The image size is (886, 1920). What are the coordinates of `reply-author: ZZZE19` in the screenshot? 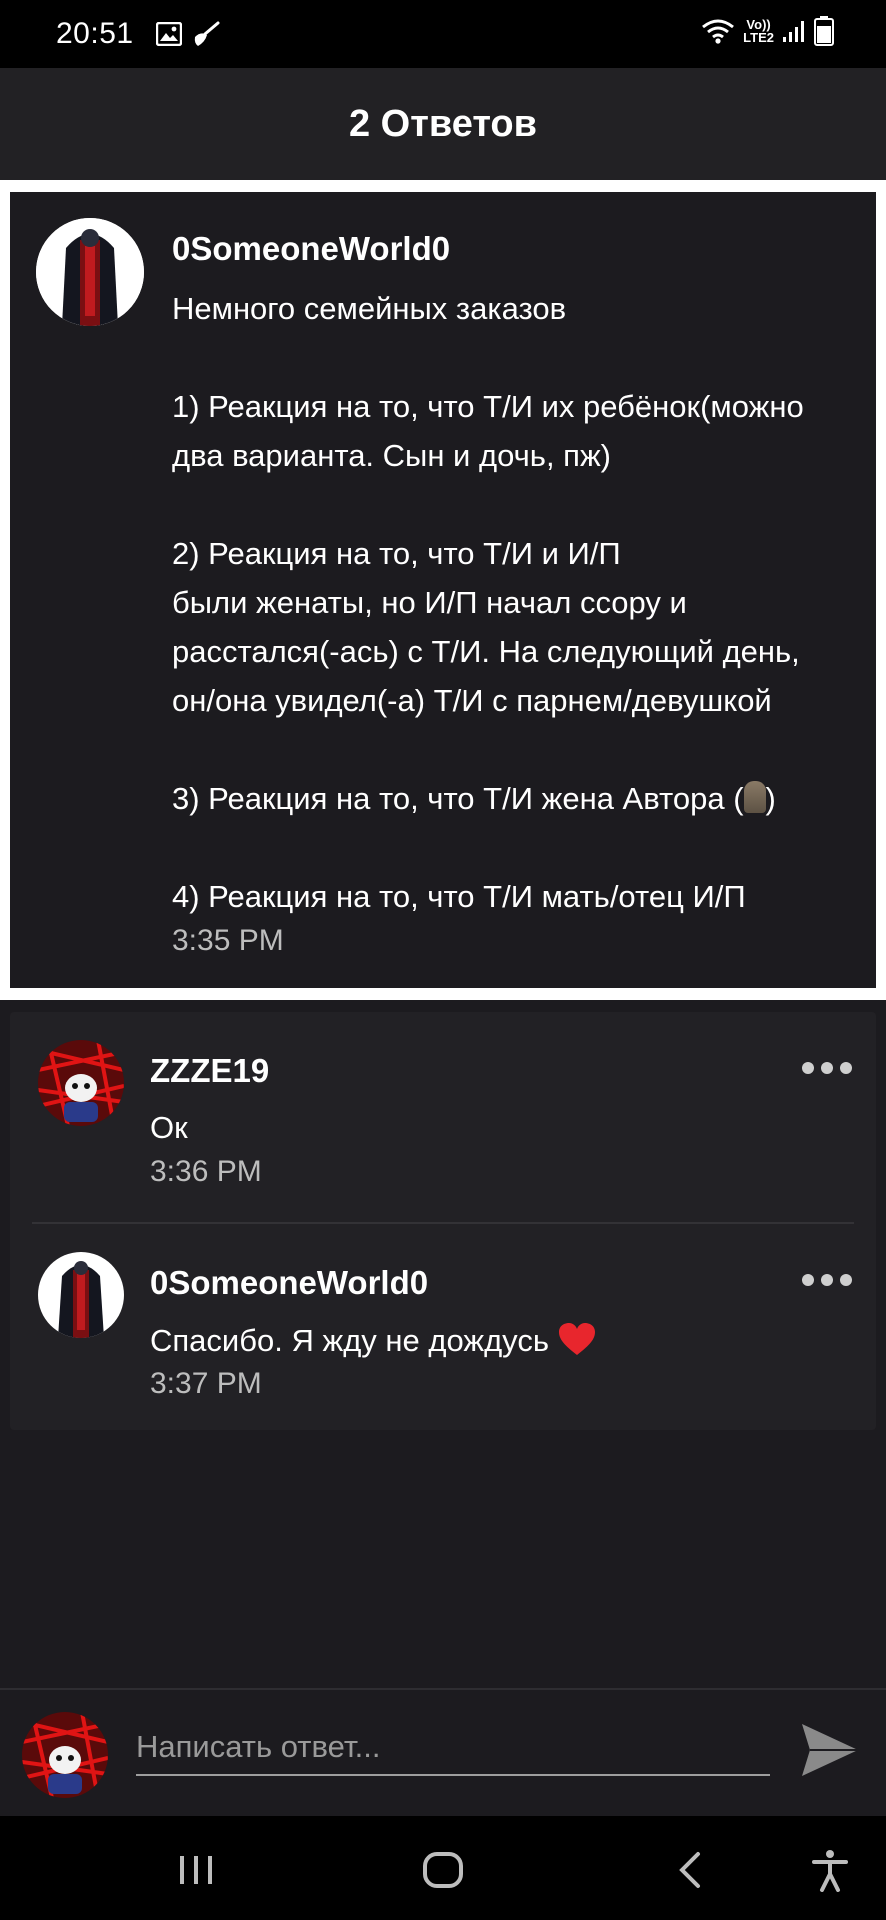 It's located at (209, 1071).